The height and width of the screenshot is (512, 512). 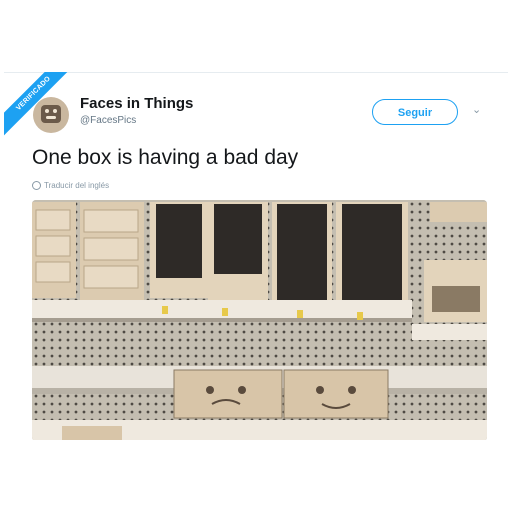 What do you see at coordinates (476, 109) in the screenshot?
I see `chevron-down-icon: ⌄` at bounding box center [476, 109].